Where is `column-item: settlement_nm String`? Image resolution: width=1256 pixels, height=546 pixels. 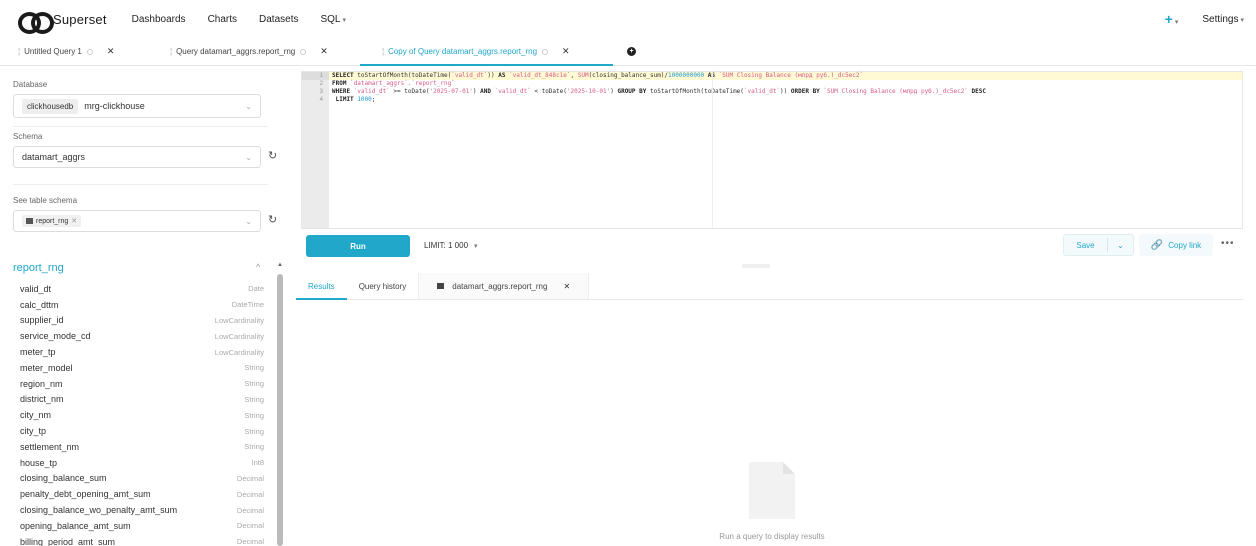 column-item: settlement_nm String is located at coordinates (142, 447).